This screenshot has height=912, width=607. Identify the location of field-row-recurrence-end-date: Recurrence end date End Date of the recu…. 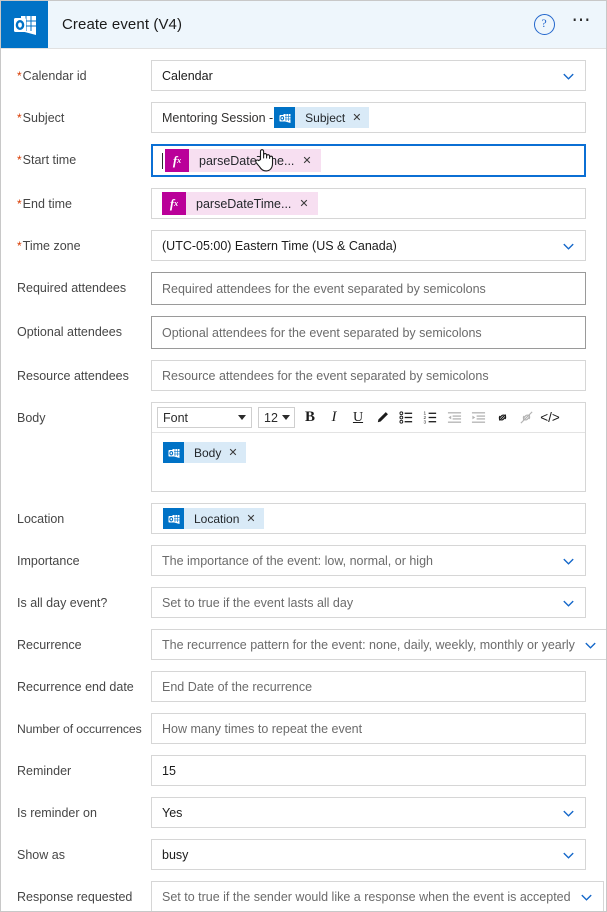
(303, 686).